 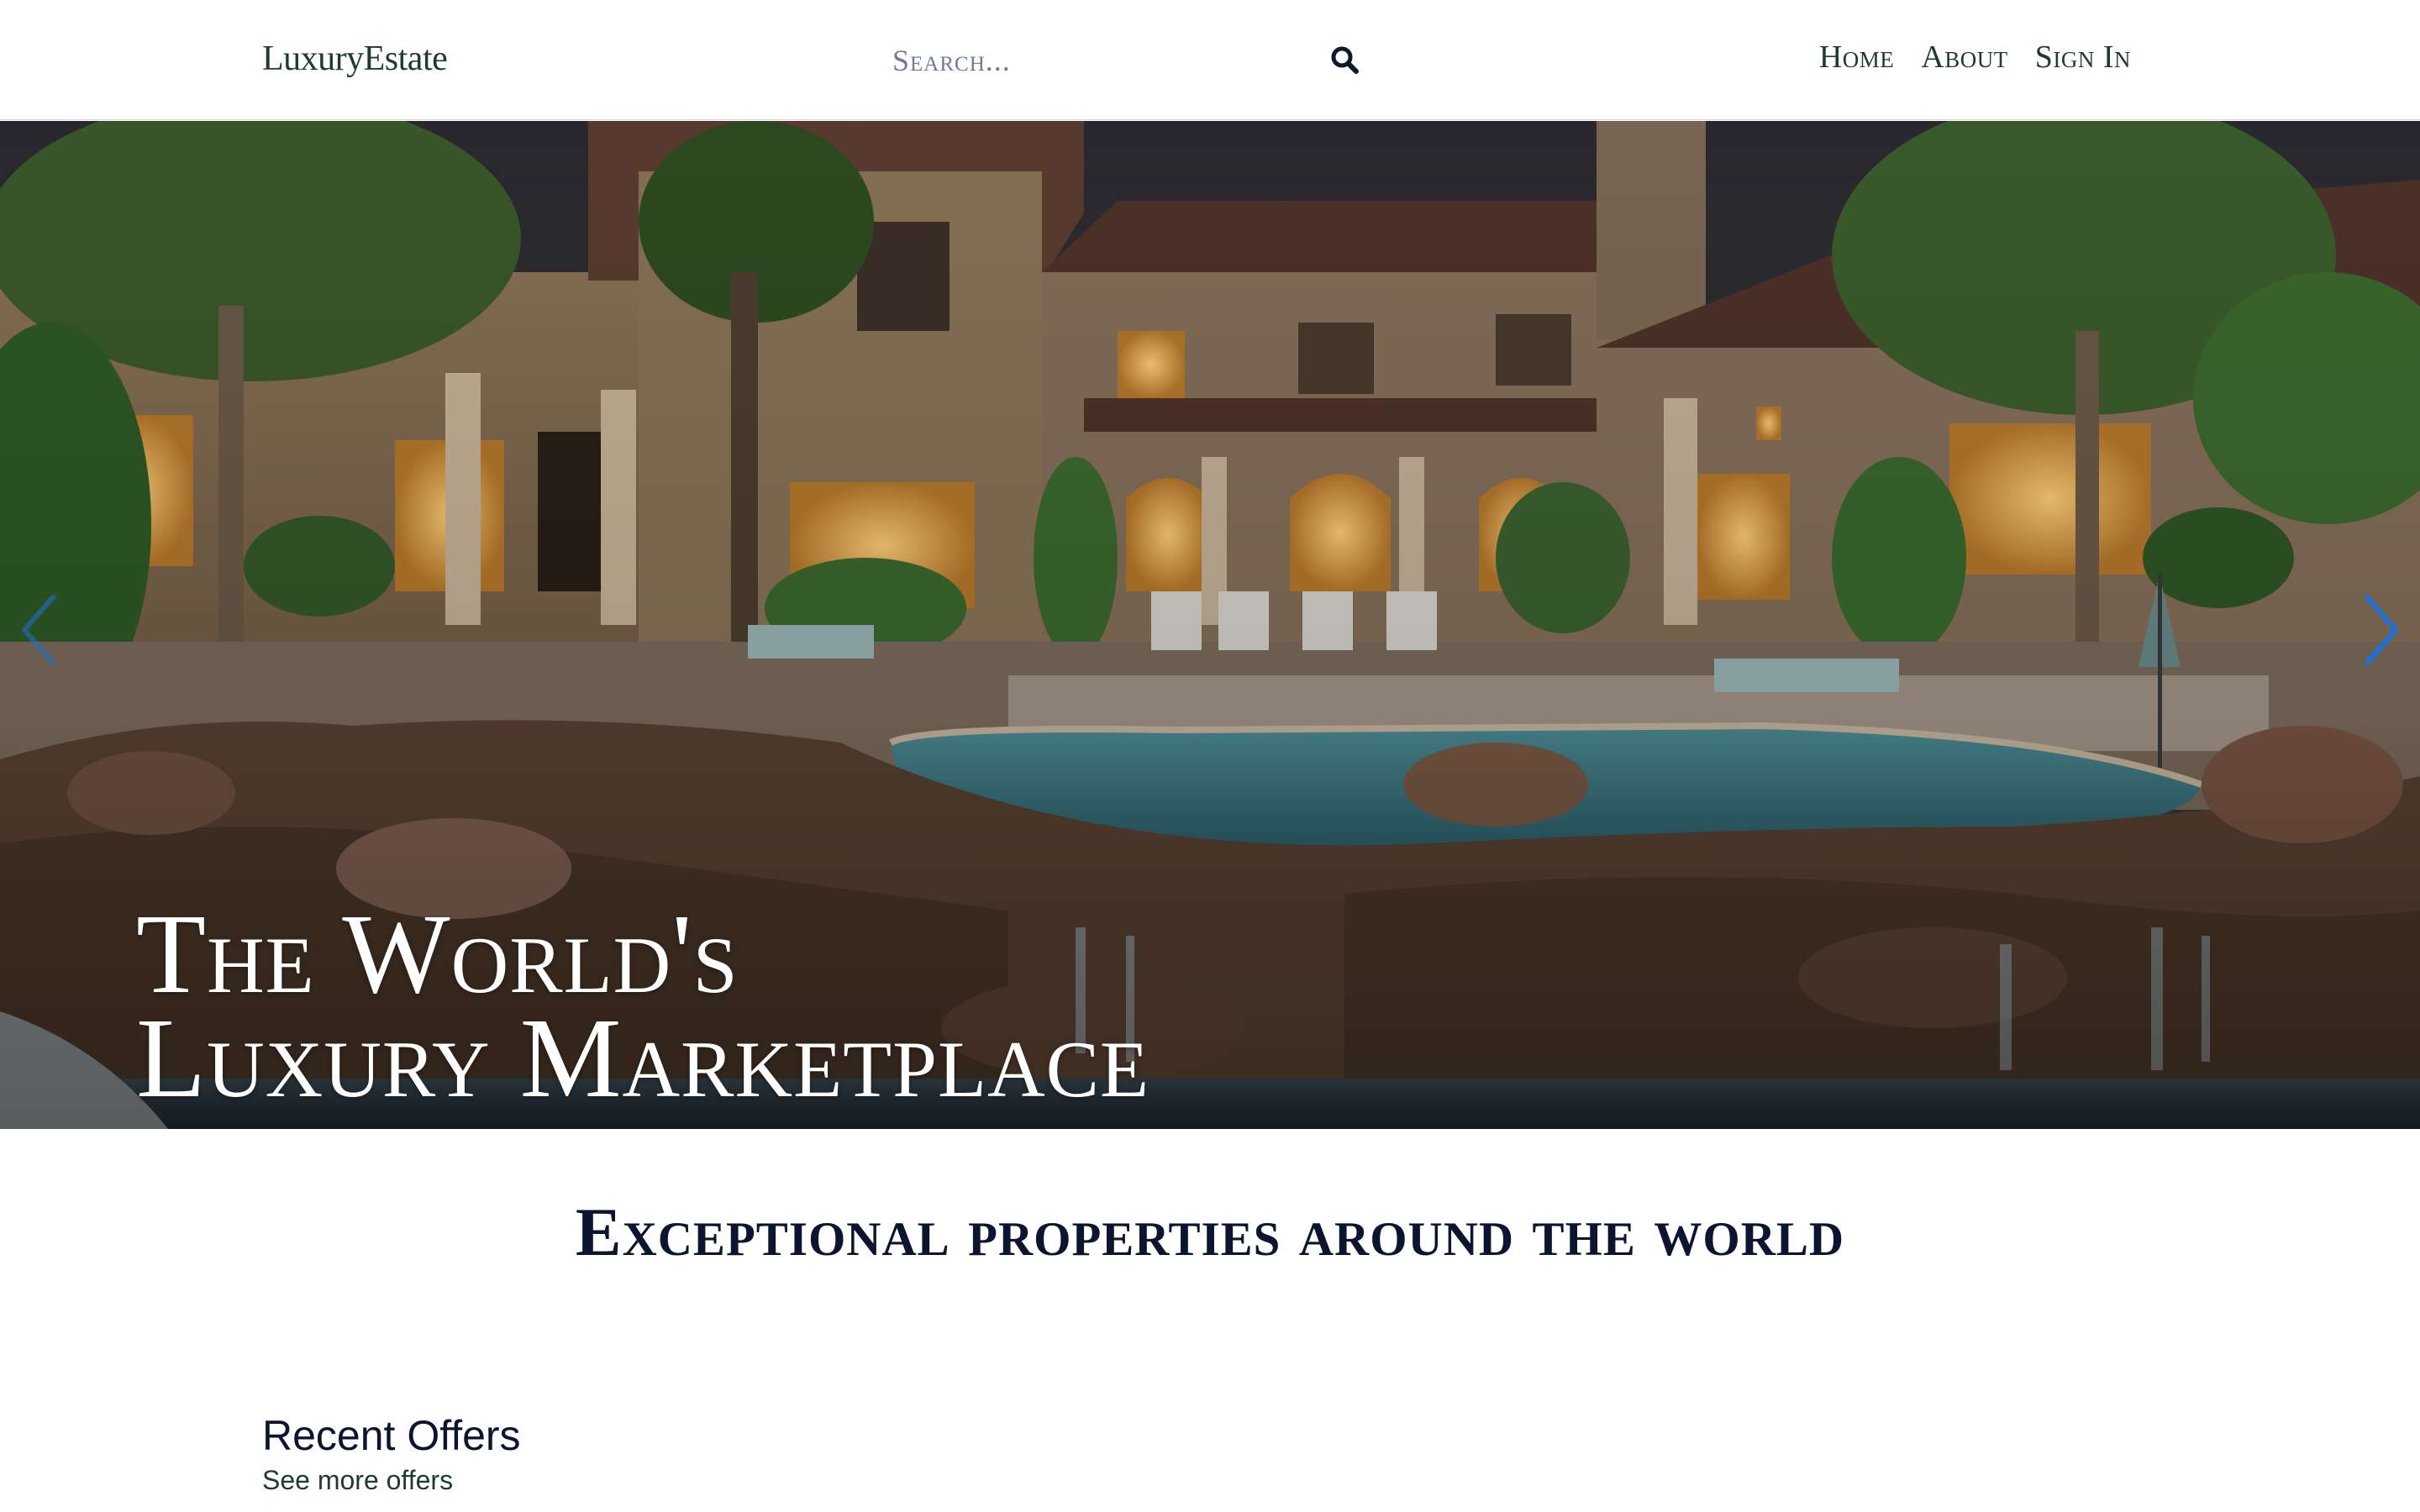 I want to click on main-nav: Home About Sign In, so click(x=1975, y=57).